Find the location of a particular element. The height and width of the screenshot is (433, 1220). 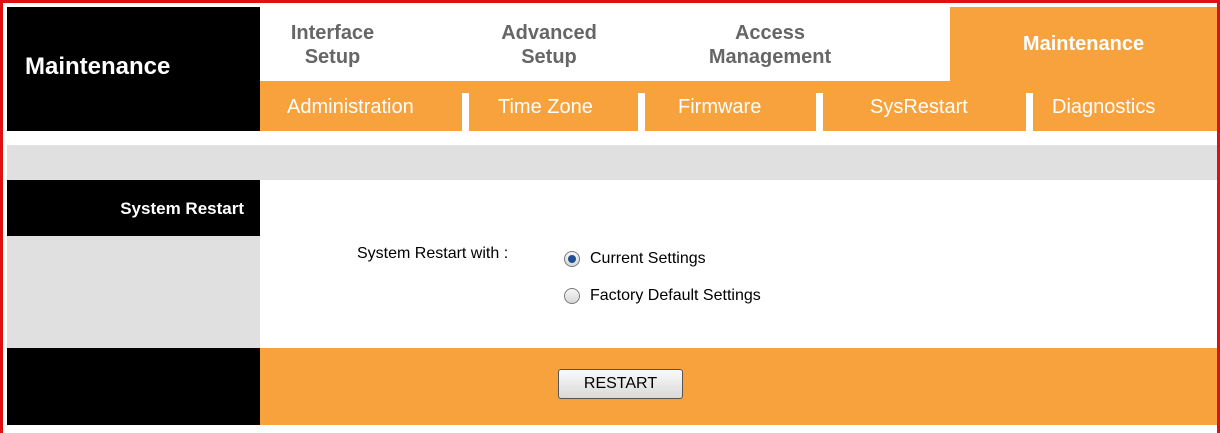

subnav-sysrestart: SysRestart is located at coordinates (919, 107).